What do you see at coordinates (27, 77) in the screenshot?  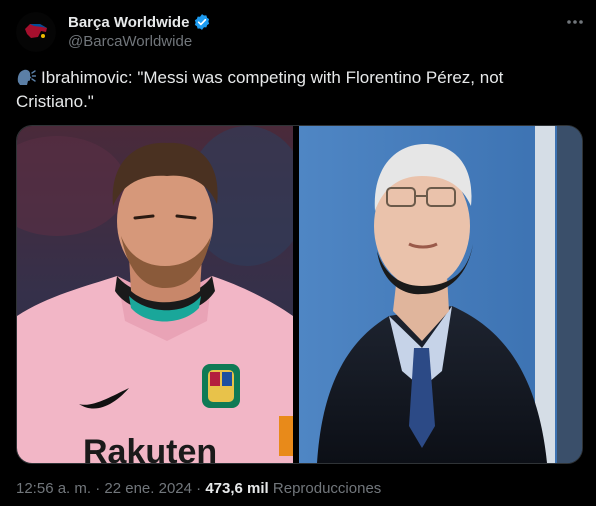 I see `speaking-head-icon` at bounding box center [27, 77].